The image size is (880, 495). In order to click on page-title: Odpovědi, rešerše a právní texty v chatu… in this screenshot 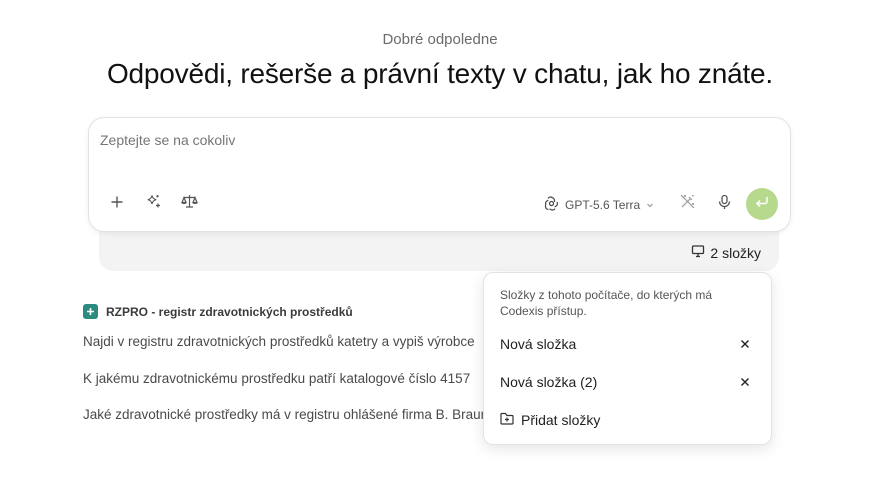, I will do `click(440, 73)`.